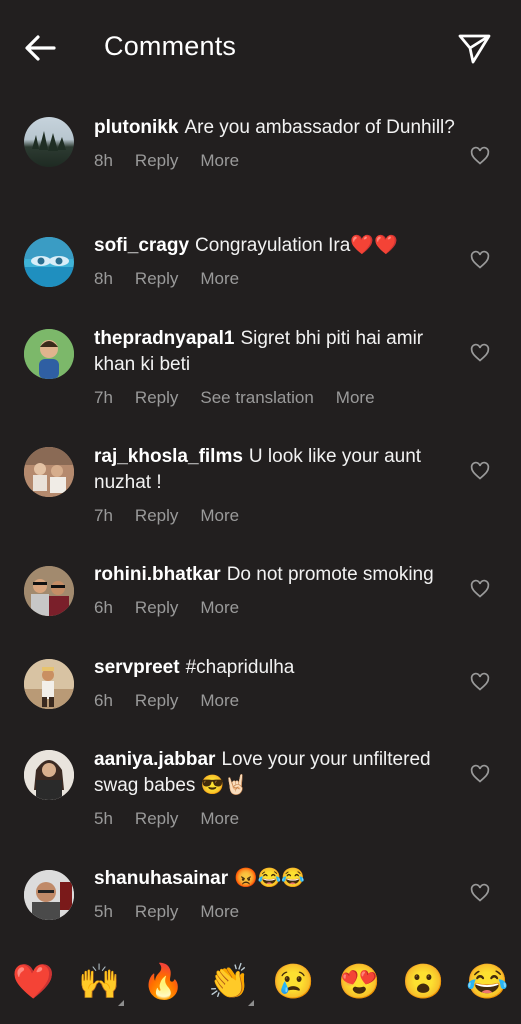 The width and height of the screenshot is (521, 1024). I want to click on emoji-fire: 🔥, so click(163, 982).